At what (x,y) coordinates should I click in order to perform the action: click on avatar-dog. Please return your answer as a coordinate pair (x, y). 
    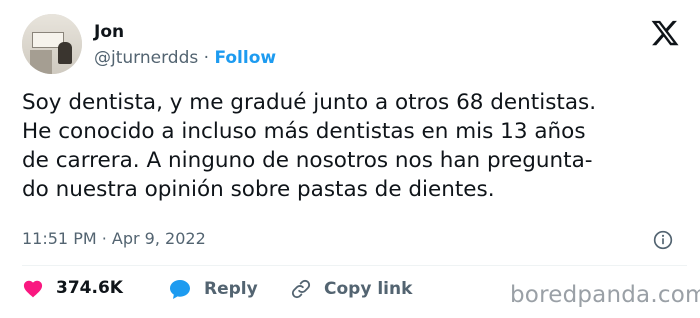
    Looking at the image, I should click on (65, 53).